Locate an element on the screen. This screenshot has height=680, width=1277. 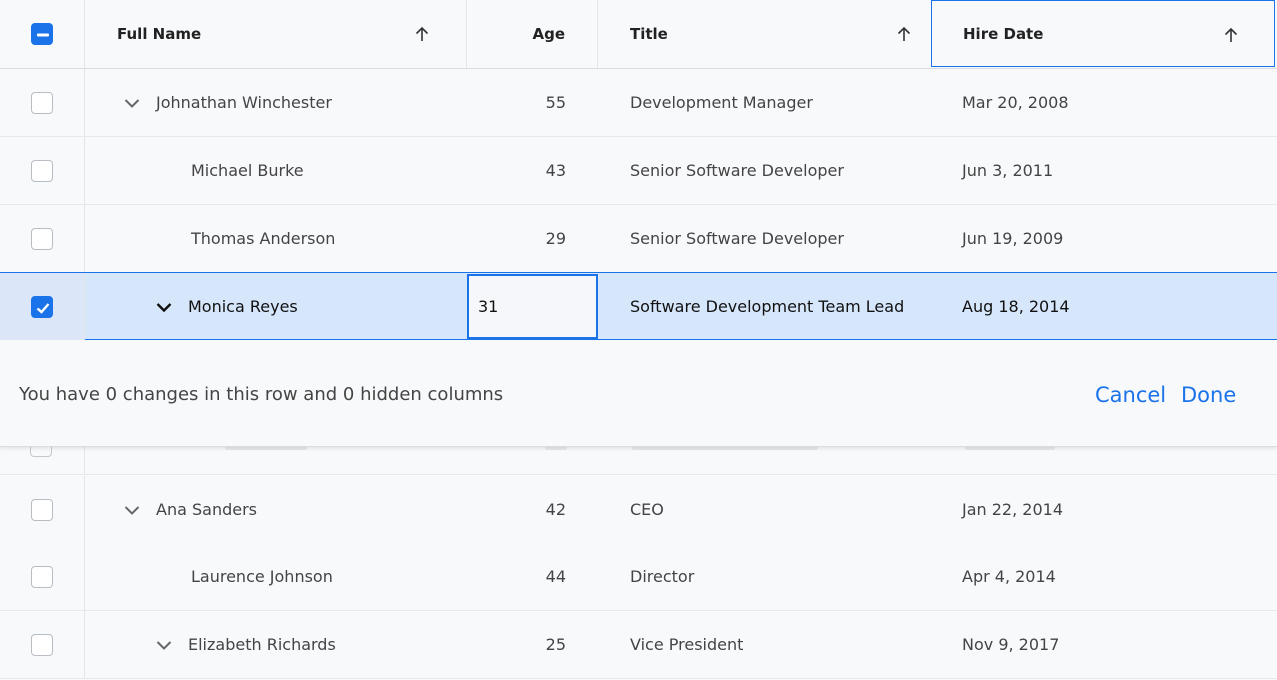
name-text: Ana Sanders is located at coordinates (206, 509).